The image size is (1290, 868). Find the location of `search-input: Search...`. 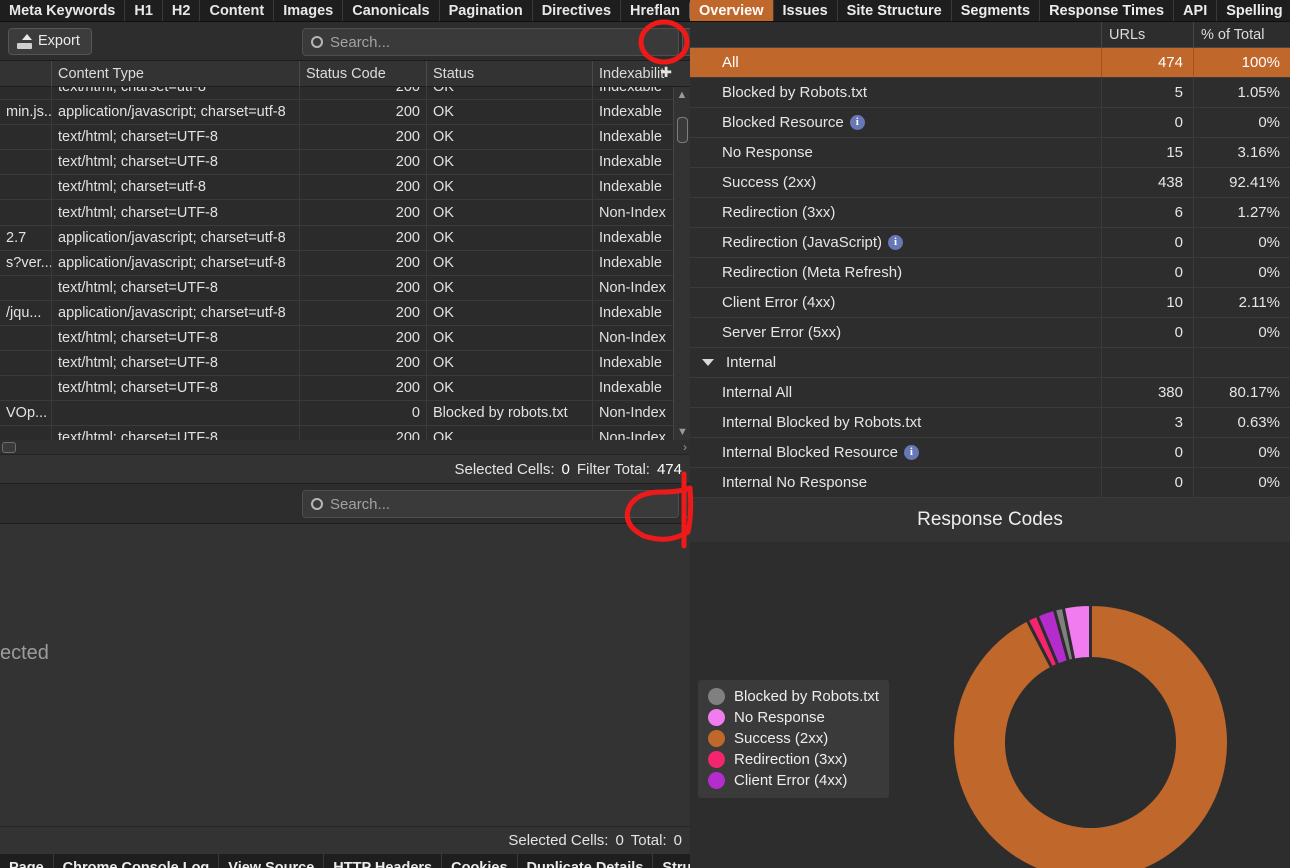

search-input: Search... is located at coordinates (490, 42).